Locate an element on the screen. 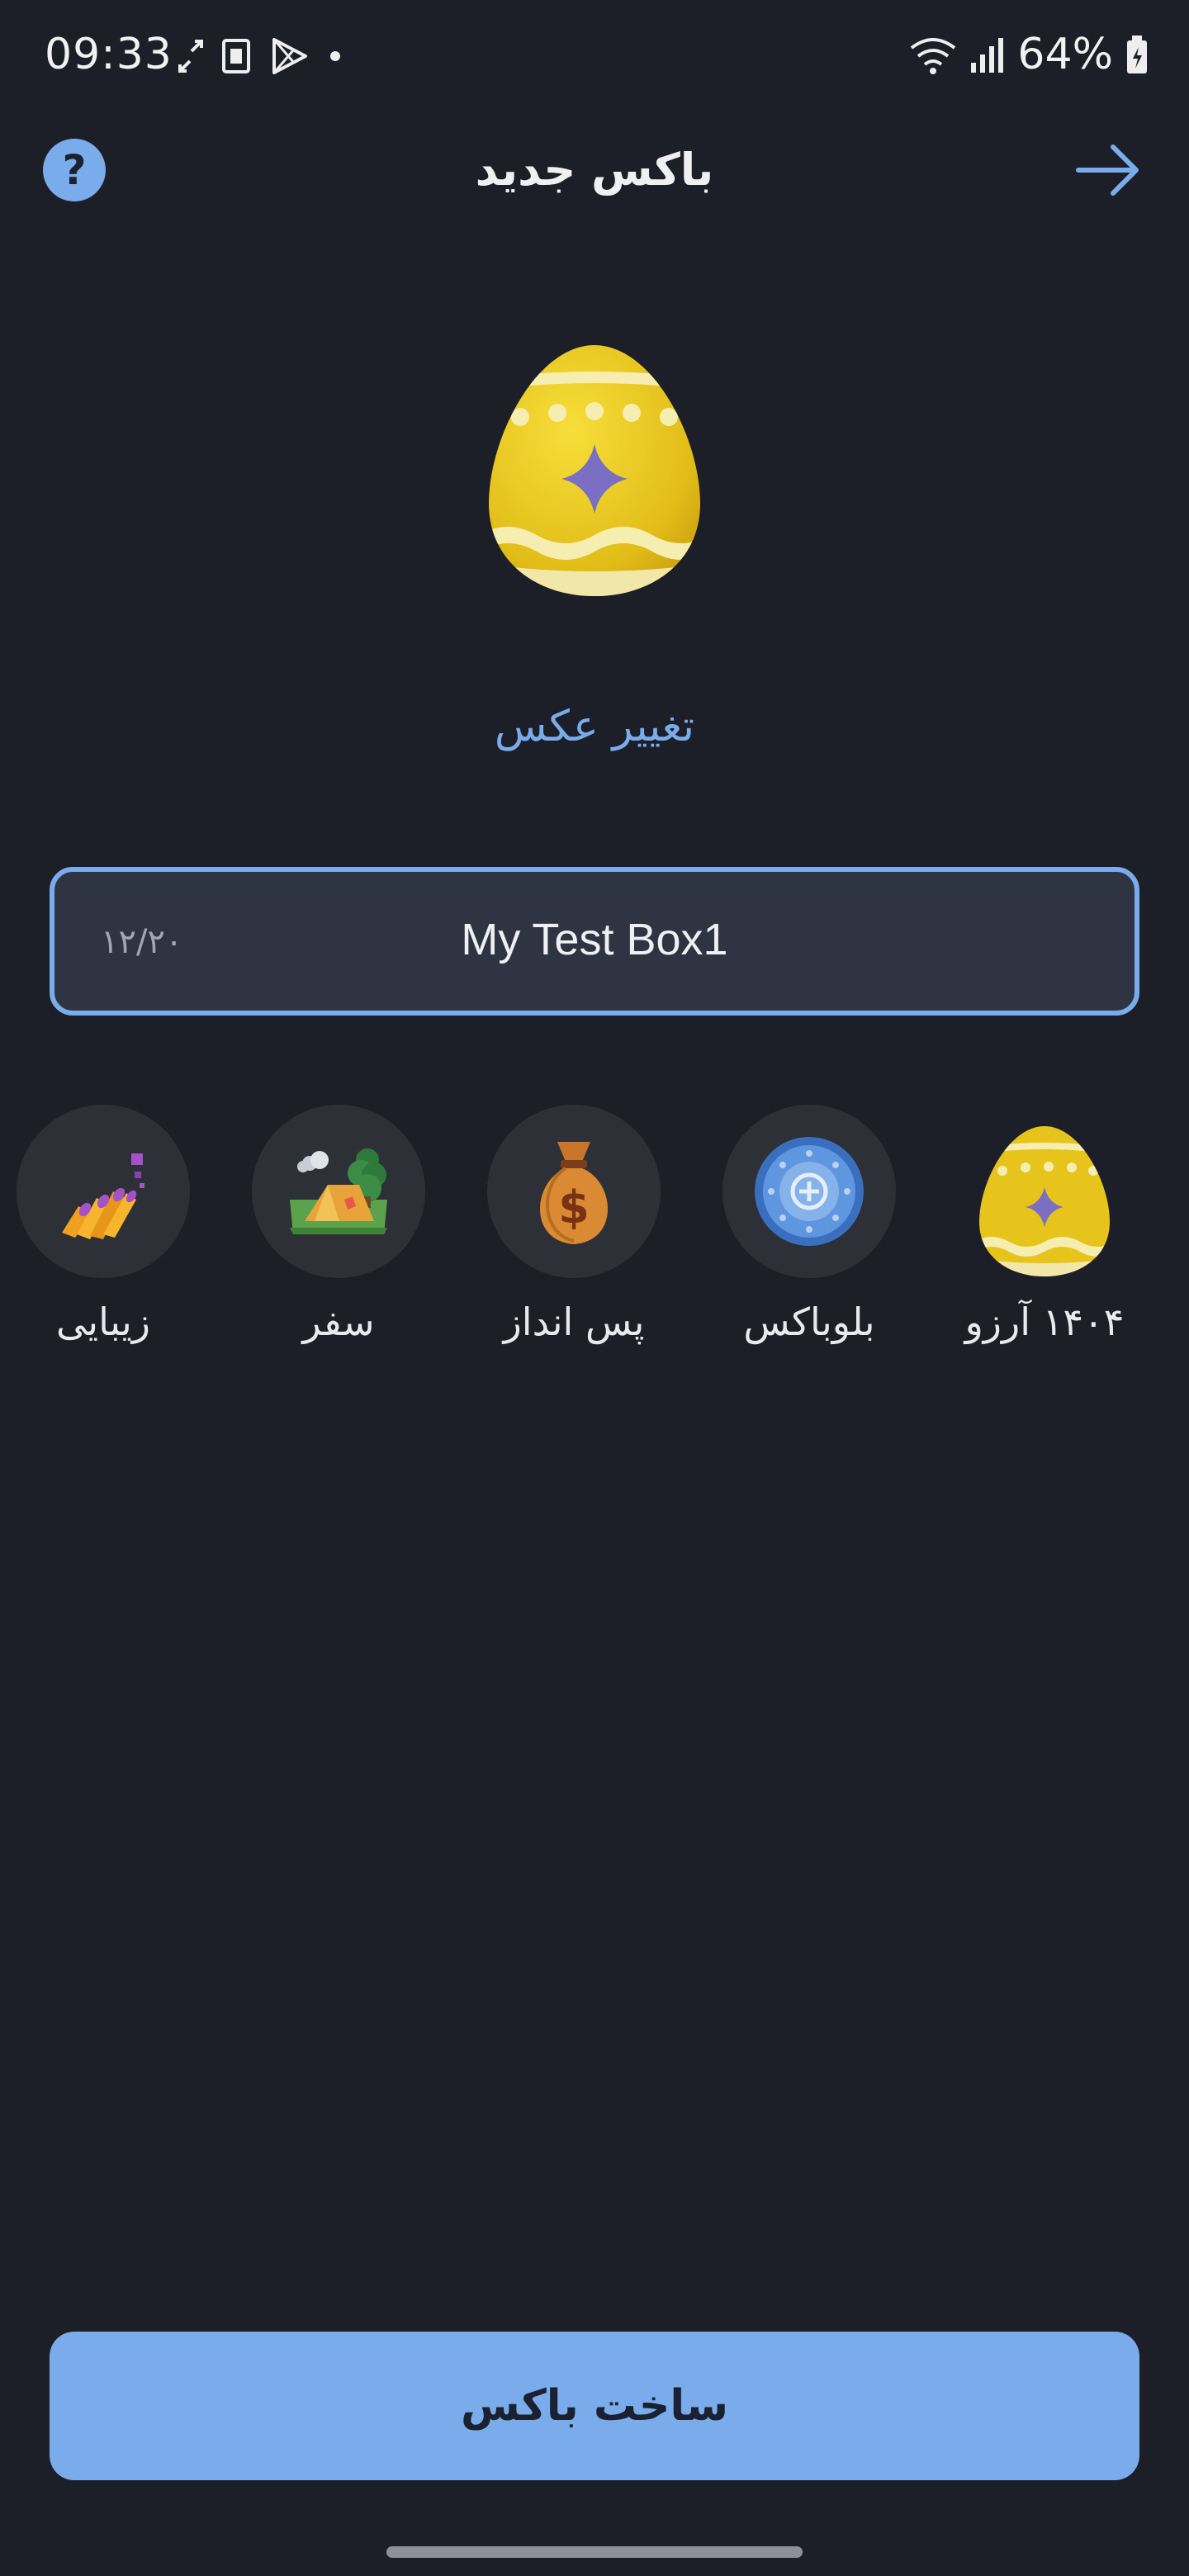  home-indicator is located at coordinates (594, 2552).